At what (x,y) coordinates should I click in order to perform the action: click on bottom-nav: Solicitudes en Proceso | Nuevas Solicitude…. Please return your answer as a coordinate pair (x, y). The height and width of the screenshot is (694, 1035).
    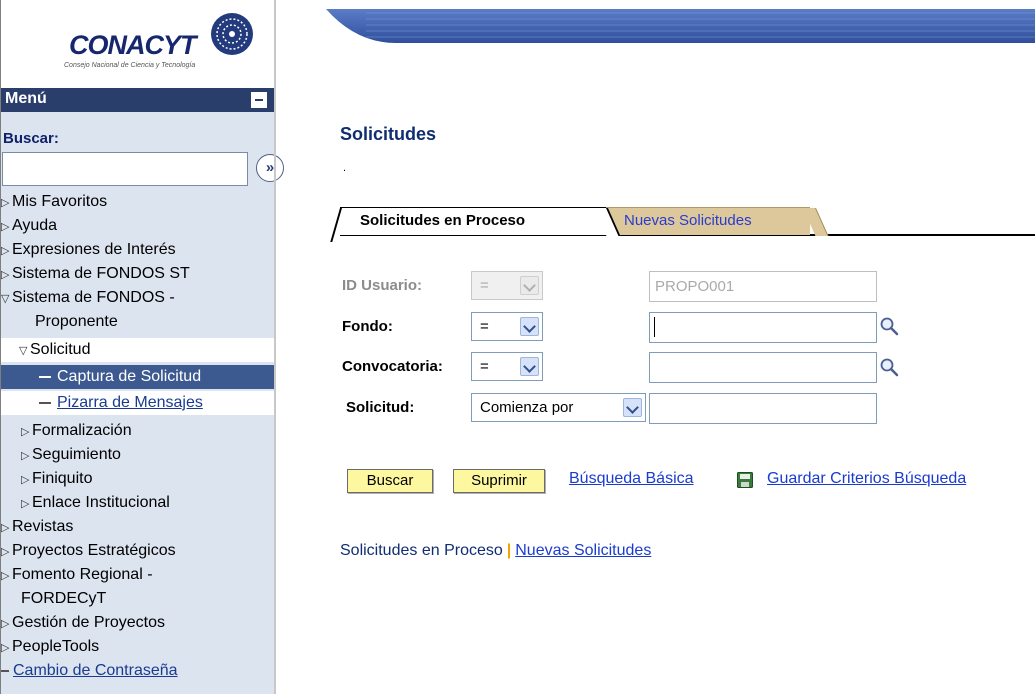
    Looking at the image, I should click on (495, 551).